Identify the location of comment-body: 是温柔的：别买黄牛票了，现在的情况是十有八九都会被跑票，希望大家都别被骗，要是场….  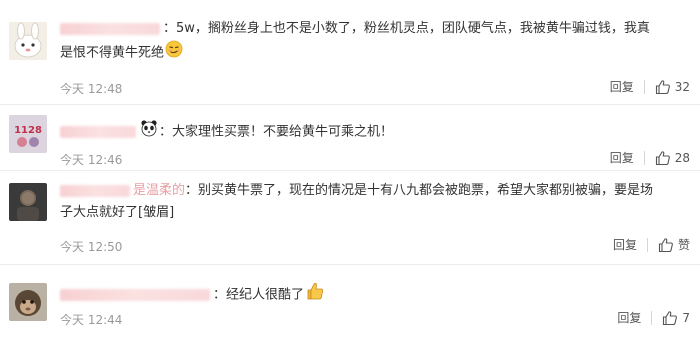
(360, 202).